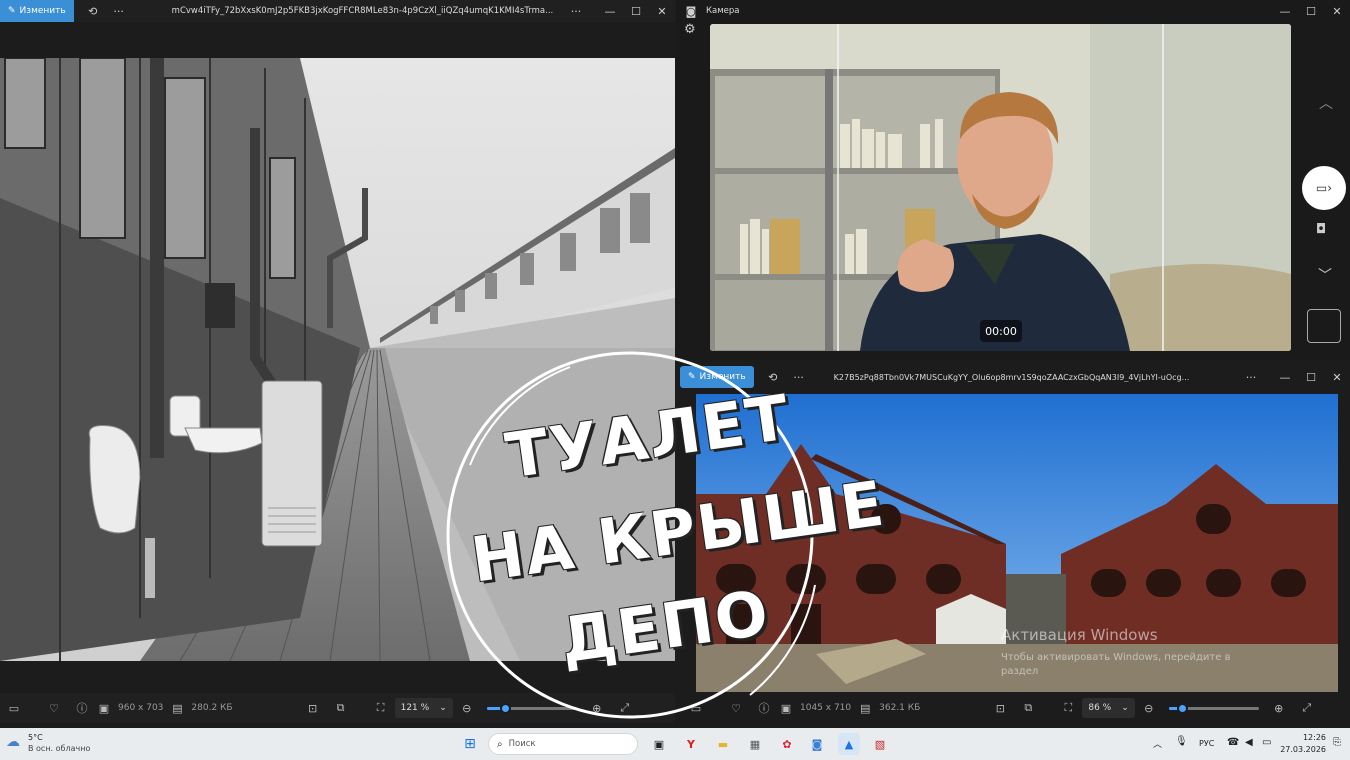  What do you see at coordinates (1181, 741) in the screenshot?
I see `microphone-icon: 🎙` at bounding box center [1181, 741].